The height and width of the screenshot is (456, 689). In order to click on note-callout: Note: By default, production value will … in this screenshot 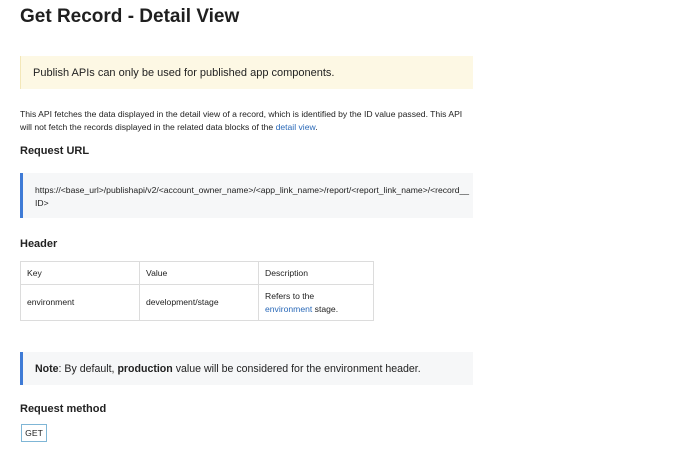, I will do `click(246, 368)`.